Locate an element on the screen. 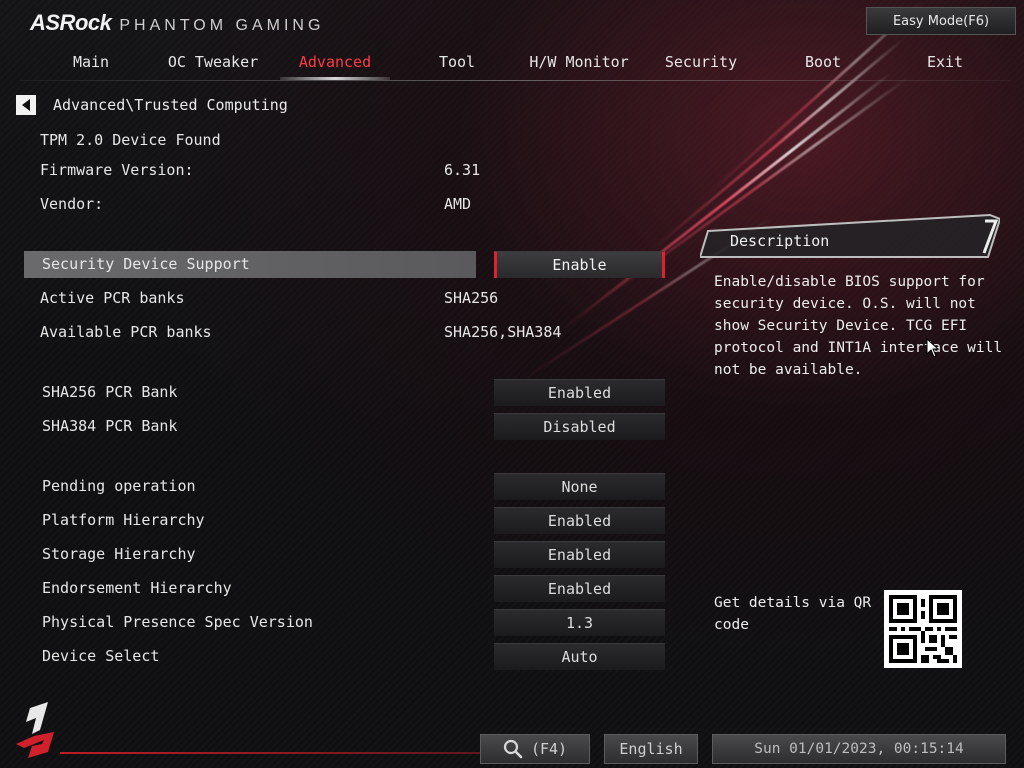  storage-hierarchy-label: Storage Hierarchy is located at coordinates (119, 554).